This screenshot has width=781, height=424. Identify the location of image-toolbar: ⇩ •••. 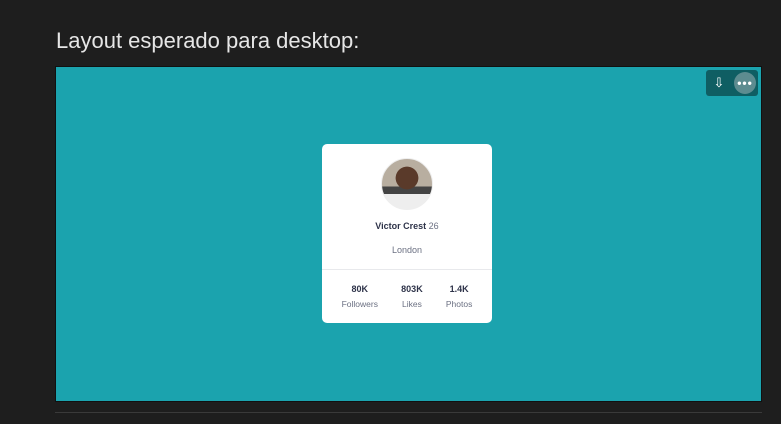
(732, 83).